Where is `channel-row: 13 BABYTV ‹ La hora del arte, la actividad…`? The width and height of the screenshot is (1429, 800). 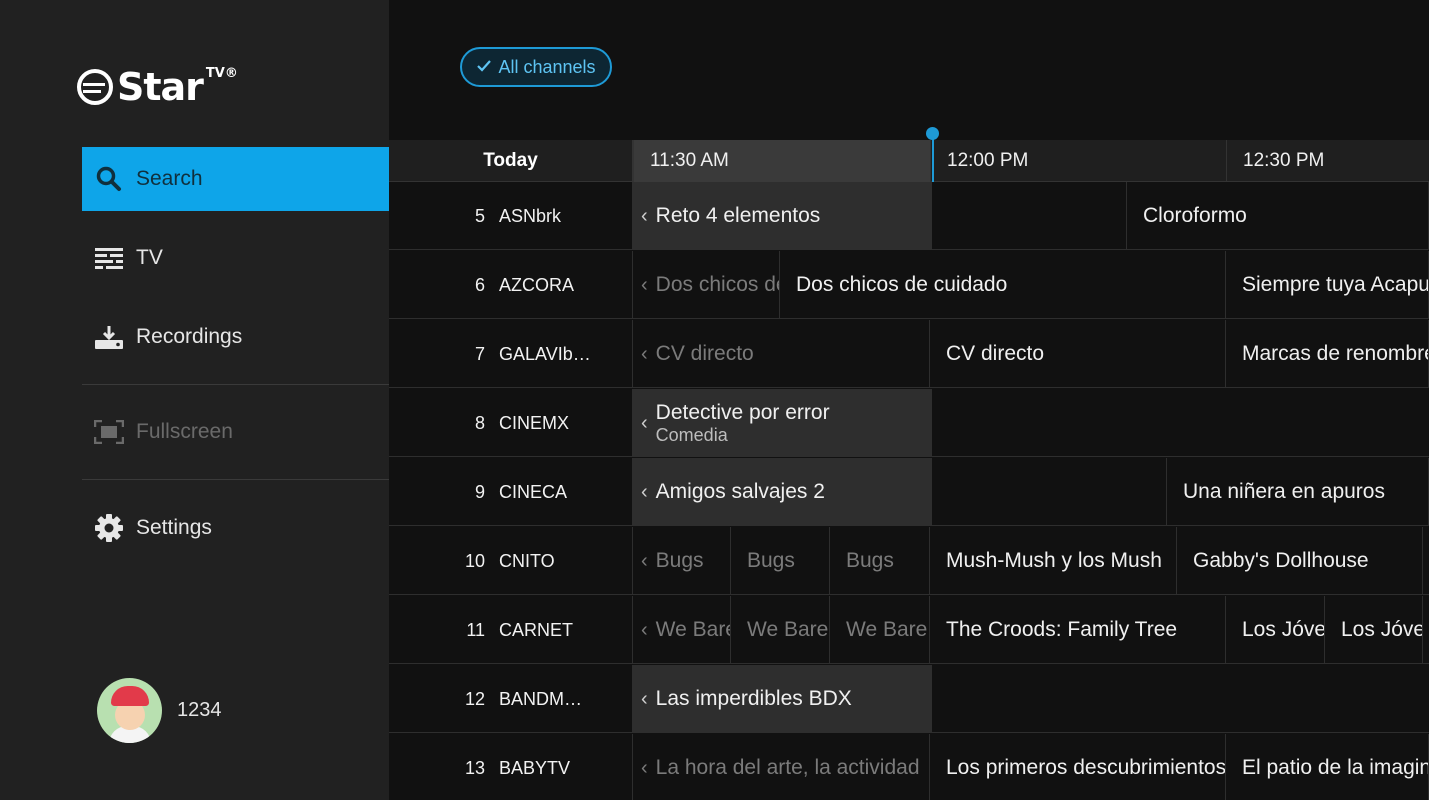 channel-row: 13 BABYTV ‹ La hora del arte, la actividad… is located at coordinates (909, 767).